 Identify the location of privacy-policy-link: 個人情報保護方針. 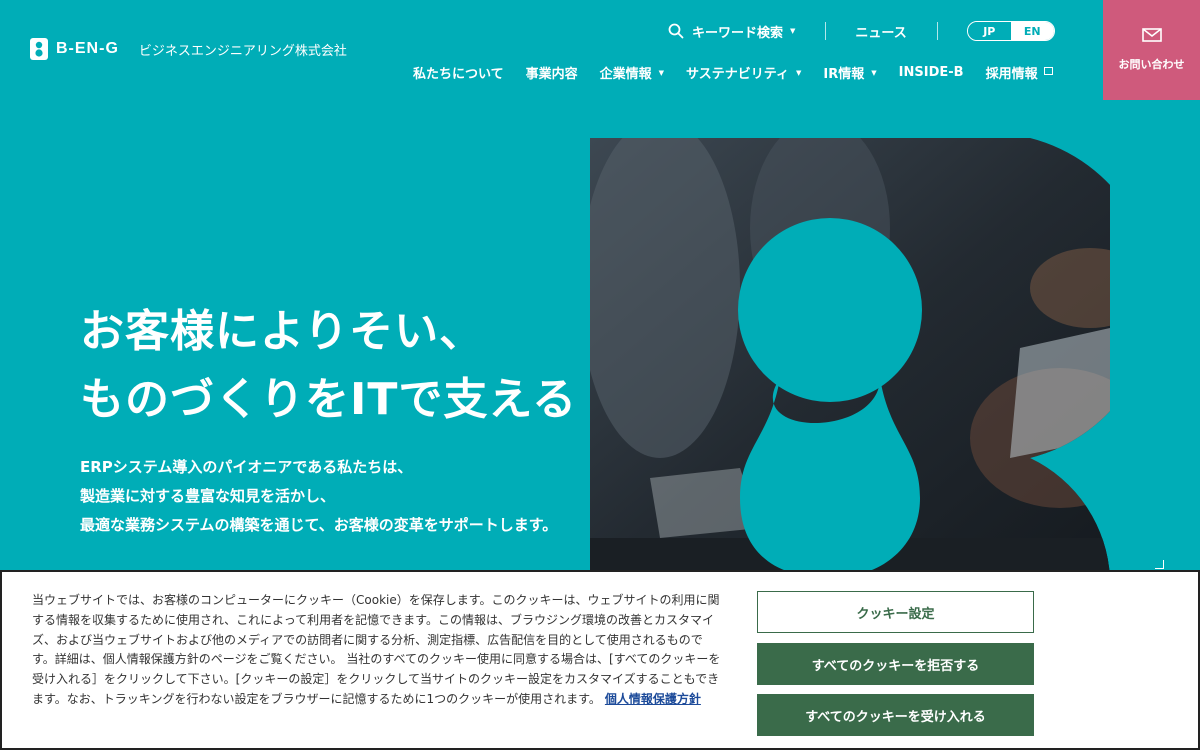
(653, 699).